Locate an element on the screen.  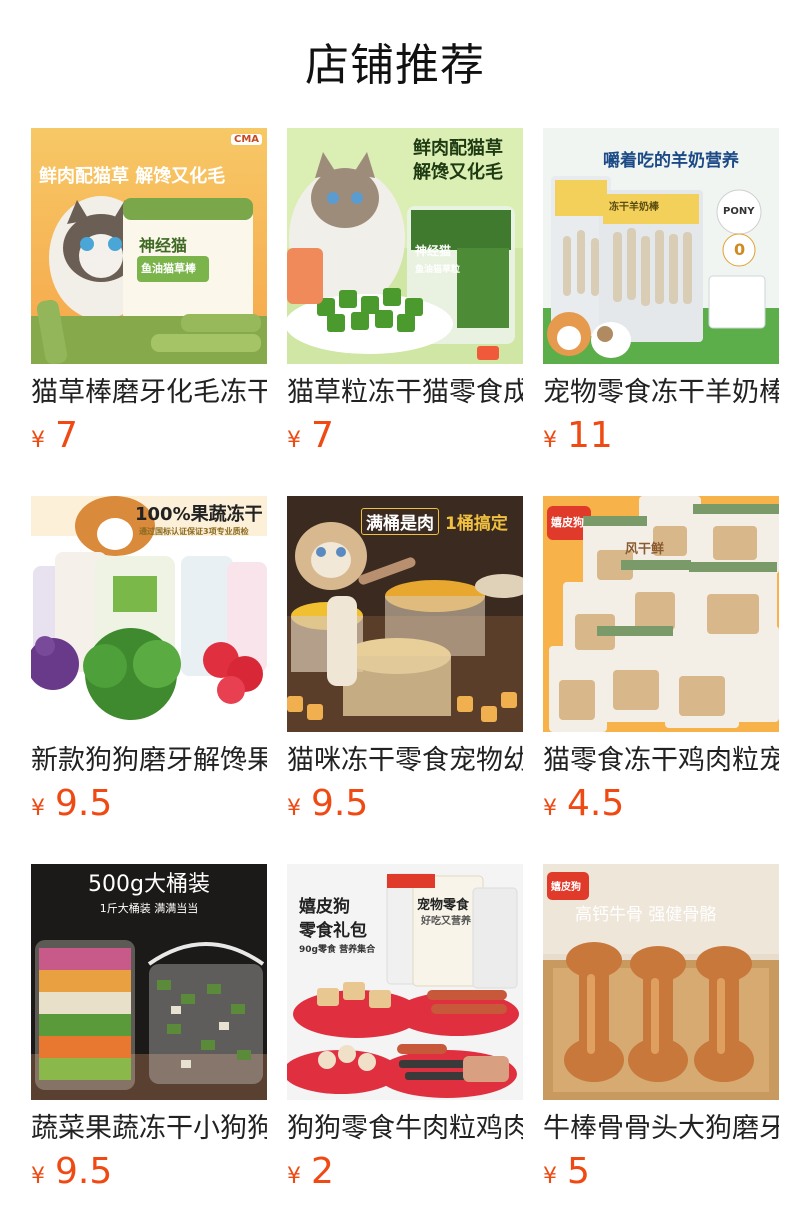
image-headline-1: 嬉皮狗 is located at coordinates (324, 907).